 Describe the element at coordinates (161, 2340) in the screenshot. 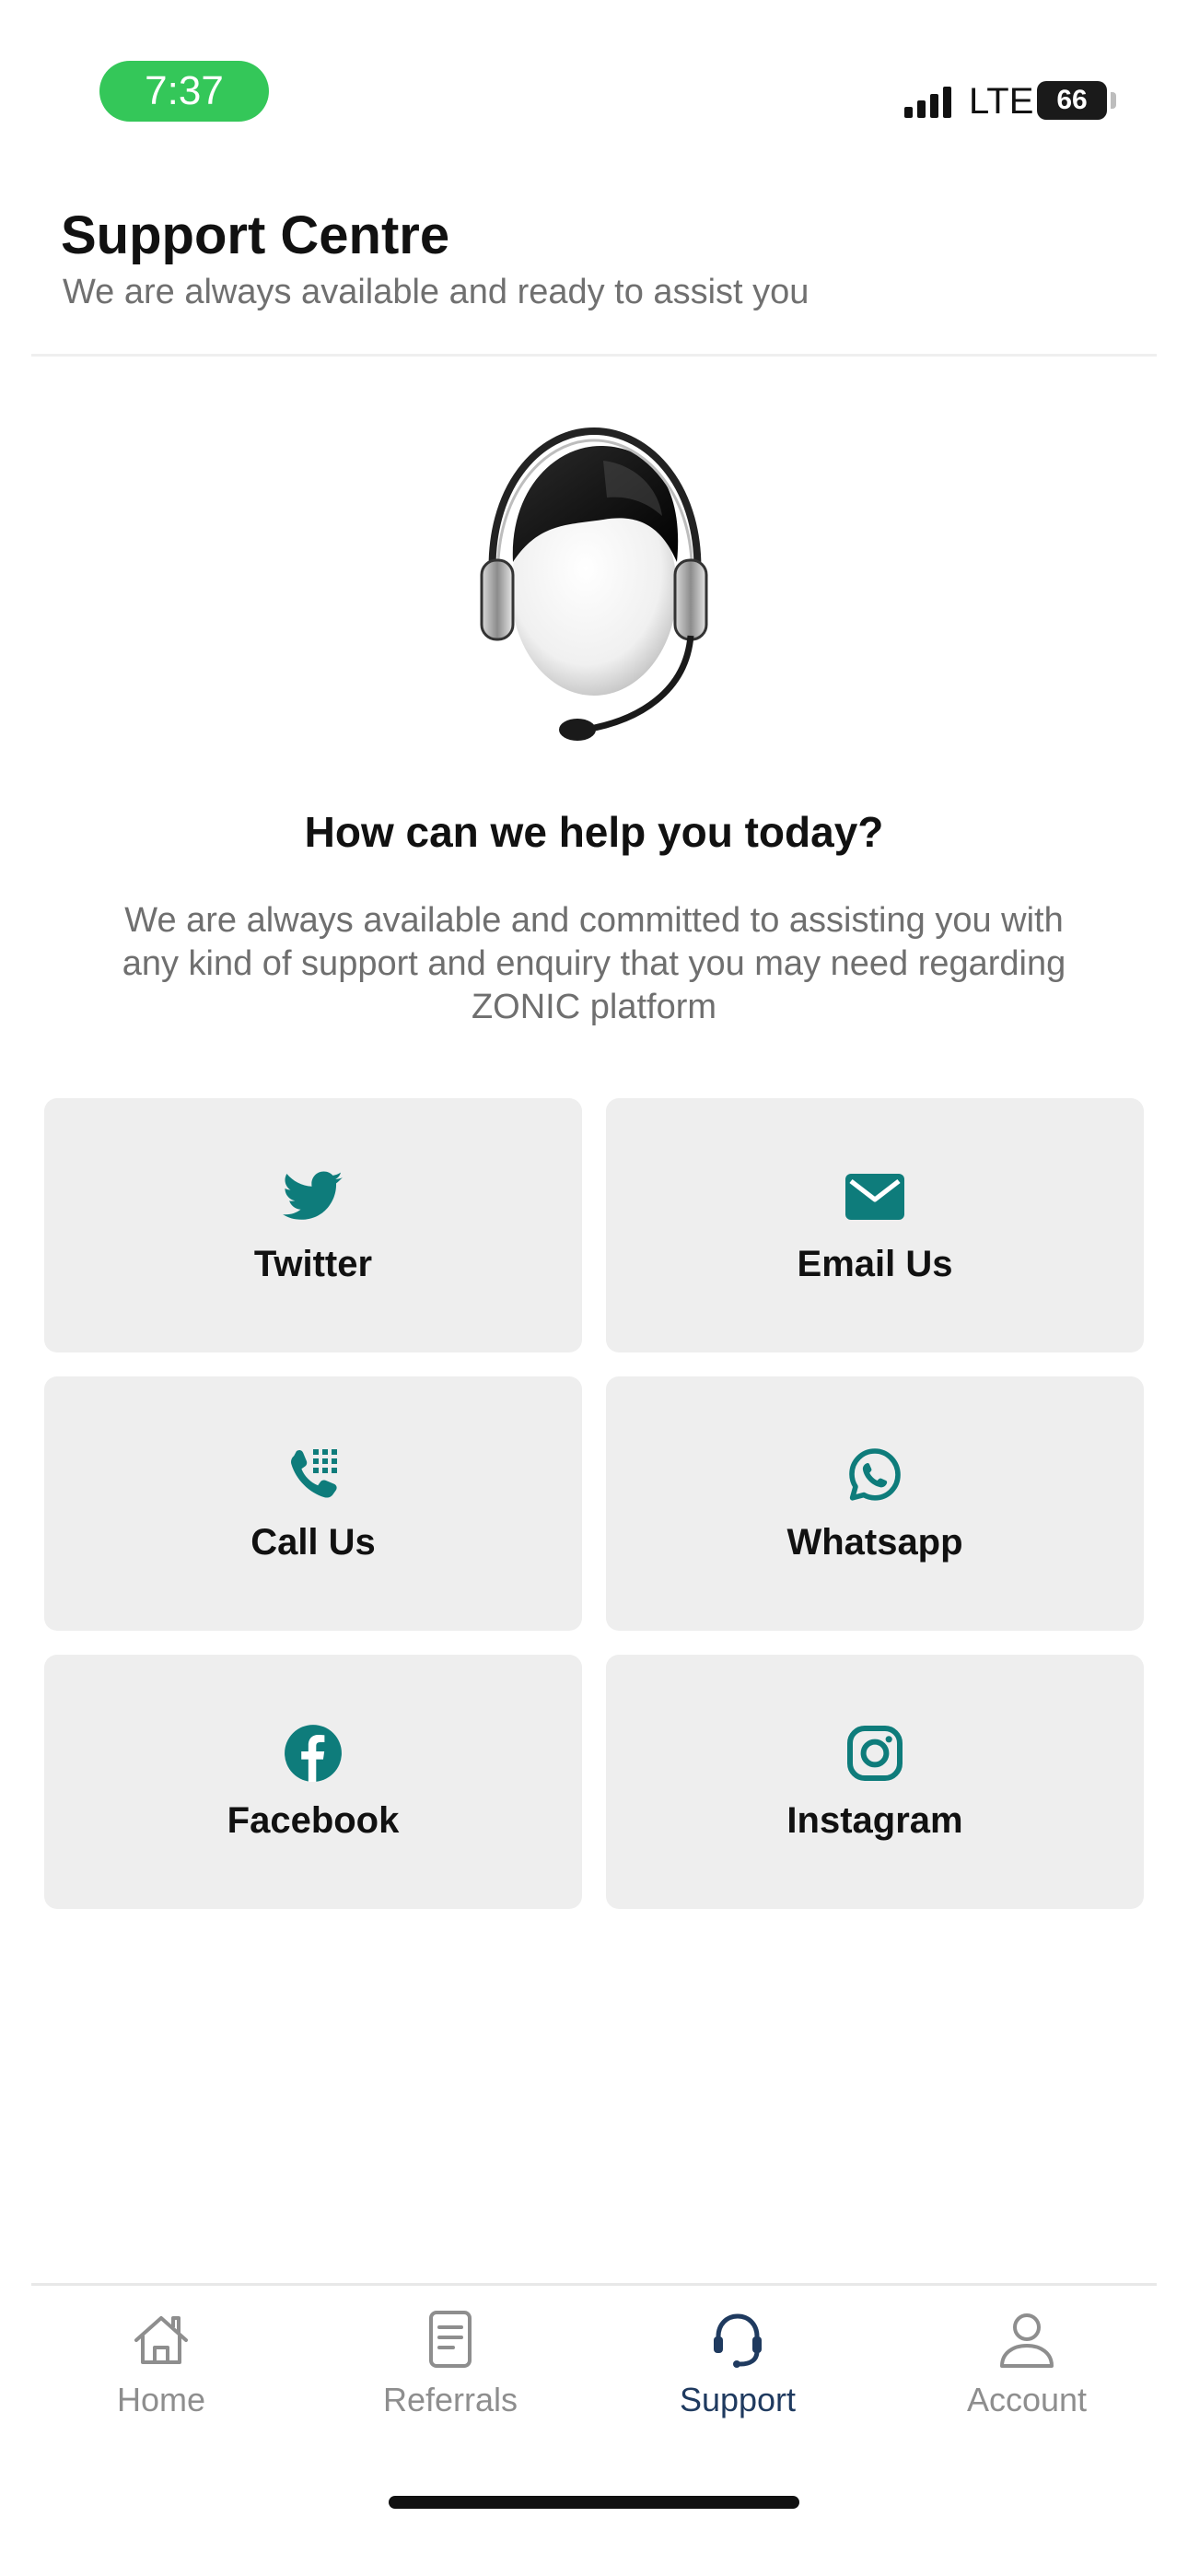

I see `home-icon` at that location.